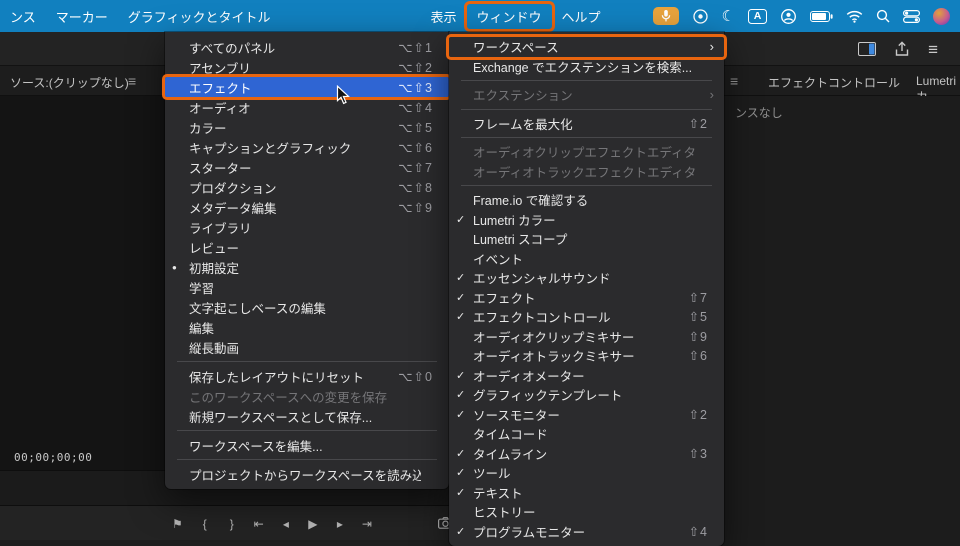 The width and height of the screenshot is (960, 546). What do you see at coordinates (307, 227) in the screenshot?
I see `menu-item: ライブラリ` at bounding box center [307, 227].